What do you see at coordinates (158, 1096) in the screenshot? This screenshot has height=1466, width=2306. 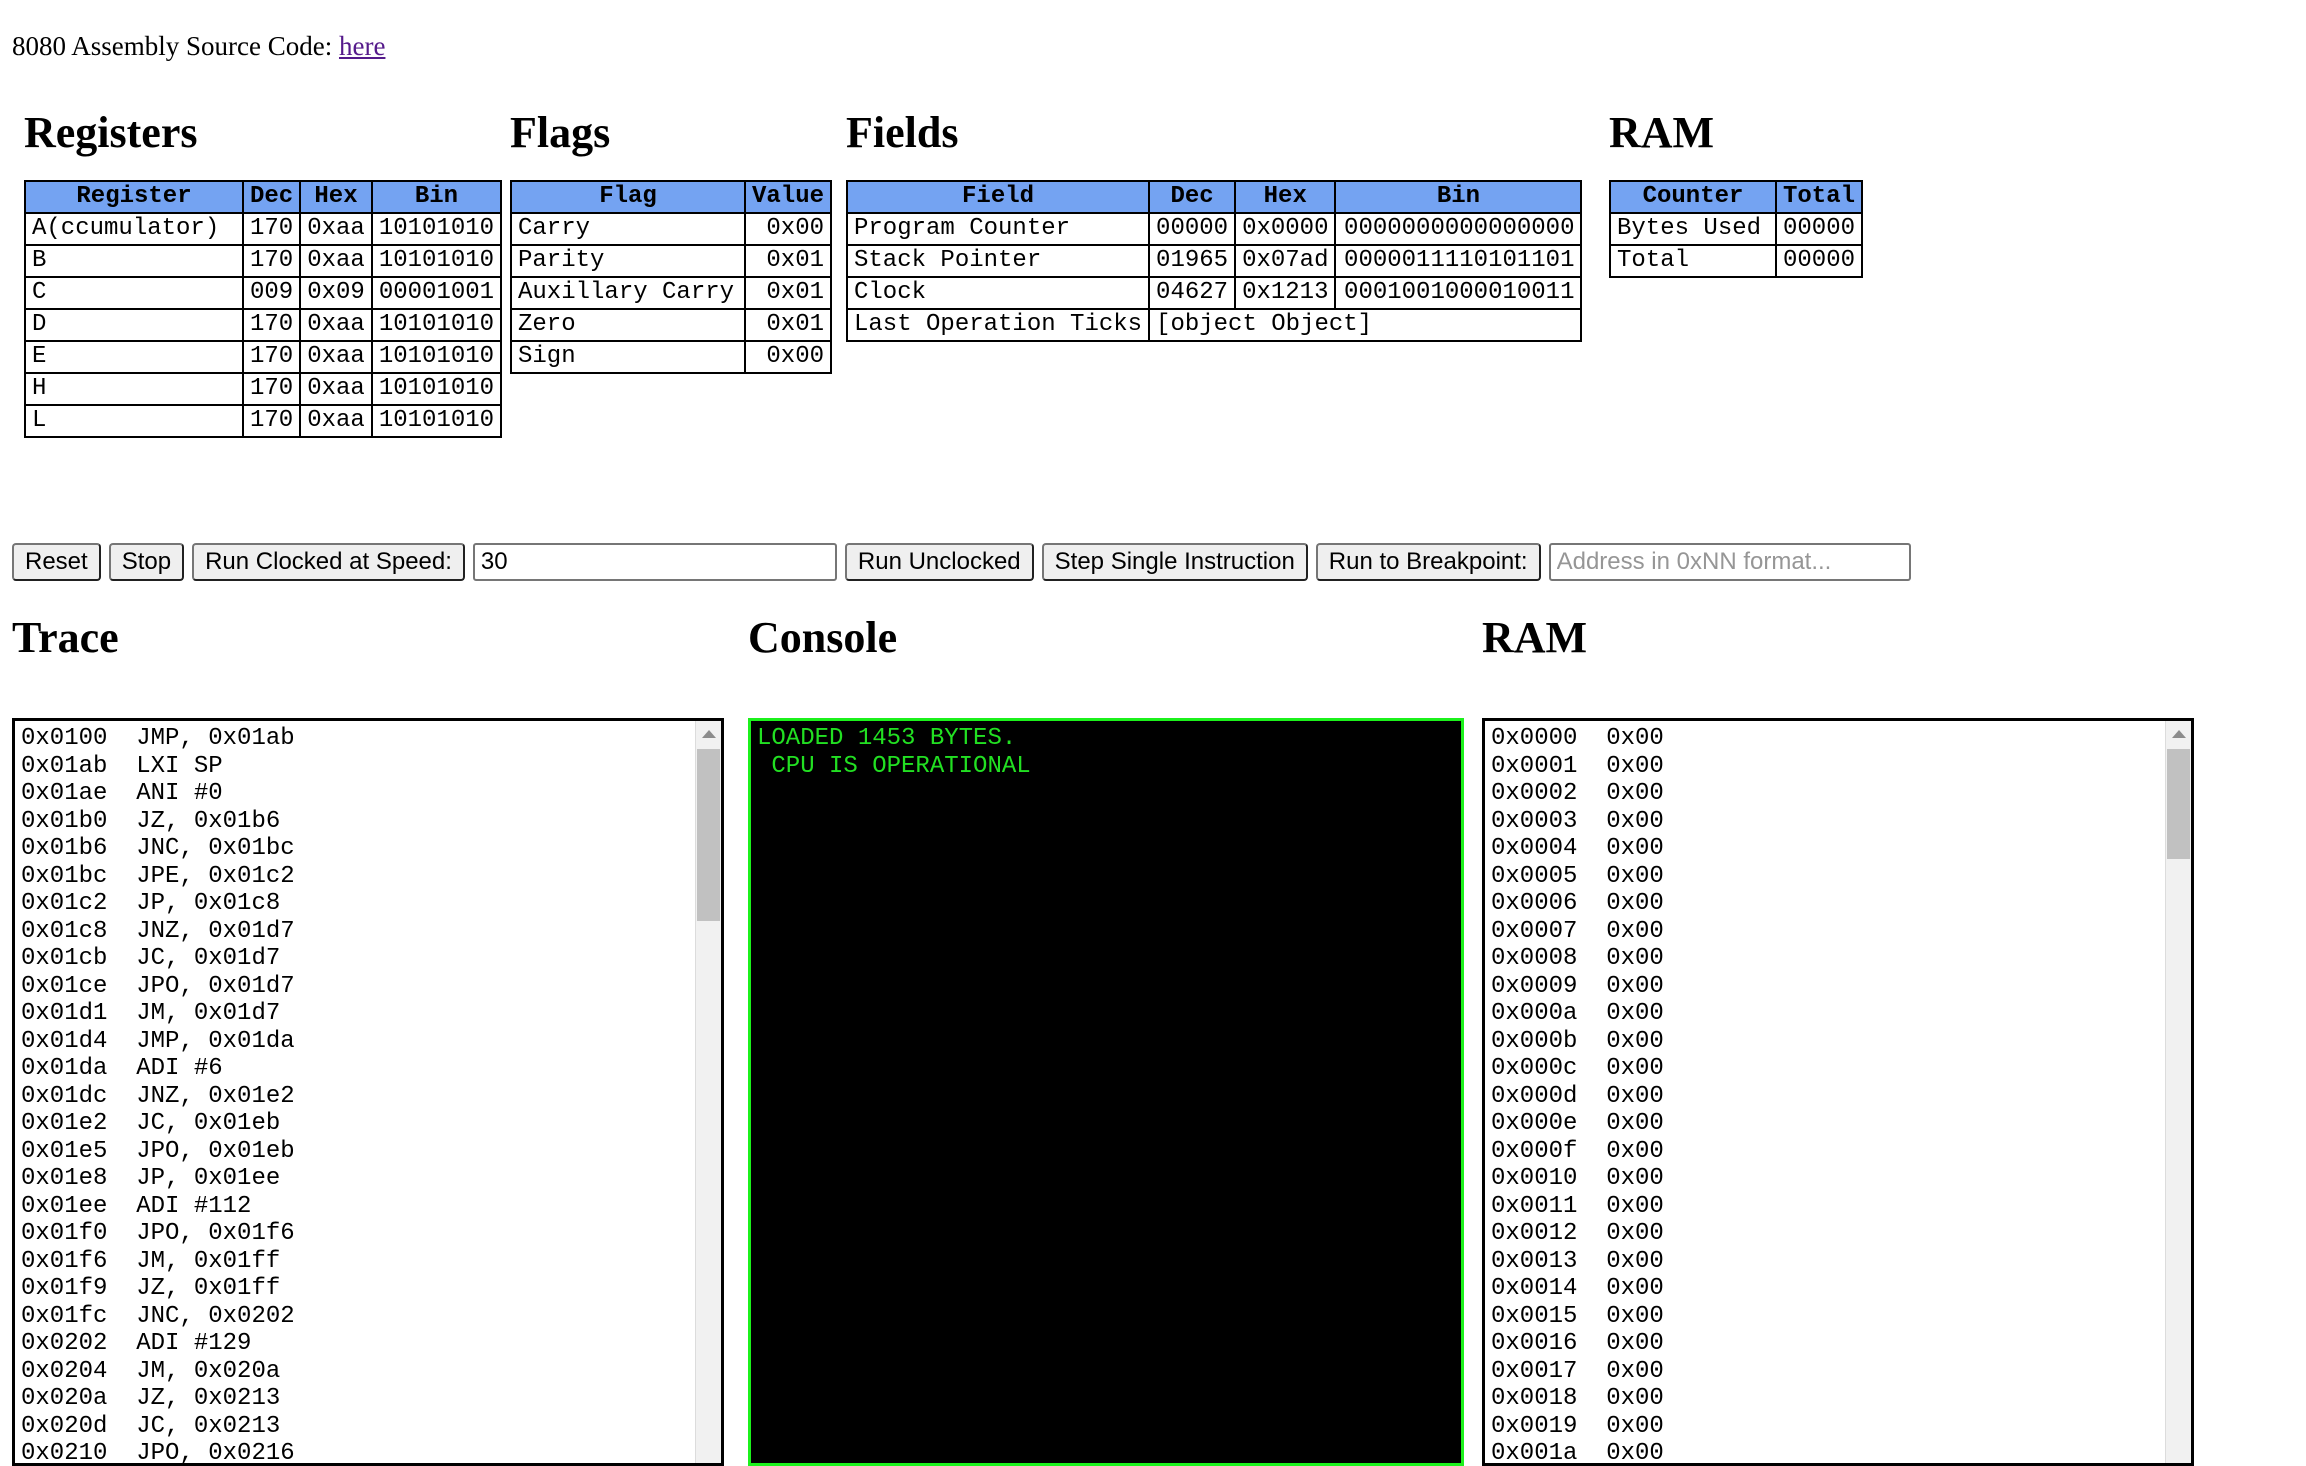 I see `trace-line: 0x01dc JNZ, 0x01e2` at bounding box center [158, 1096].